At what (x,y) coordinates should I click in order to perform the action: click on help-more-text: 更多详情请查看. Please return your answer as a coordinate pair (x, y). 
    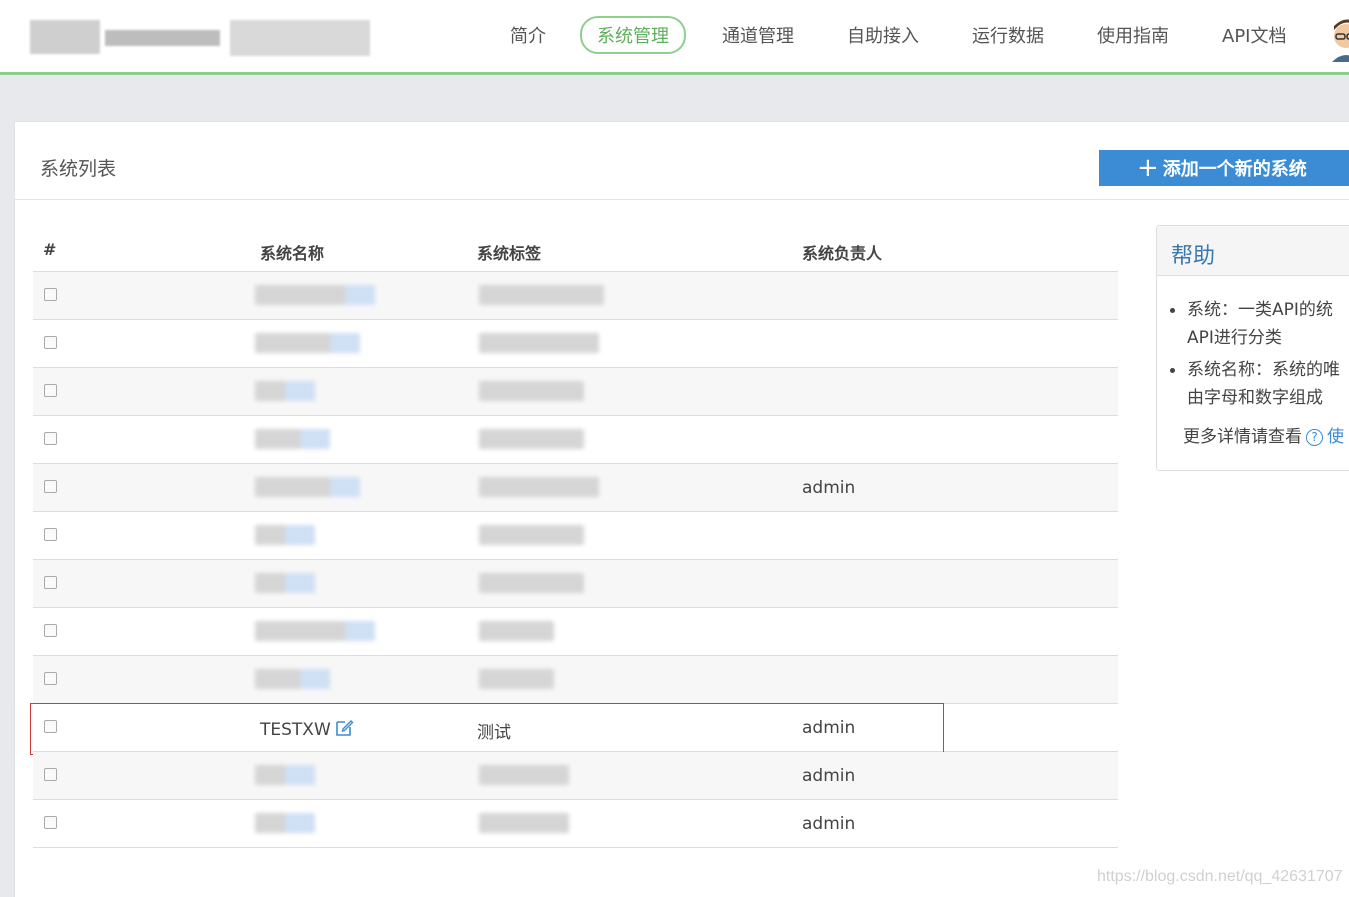
    Looking at the image, I should click on (1242, 437).